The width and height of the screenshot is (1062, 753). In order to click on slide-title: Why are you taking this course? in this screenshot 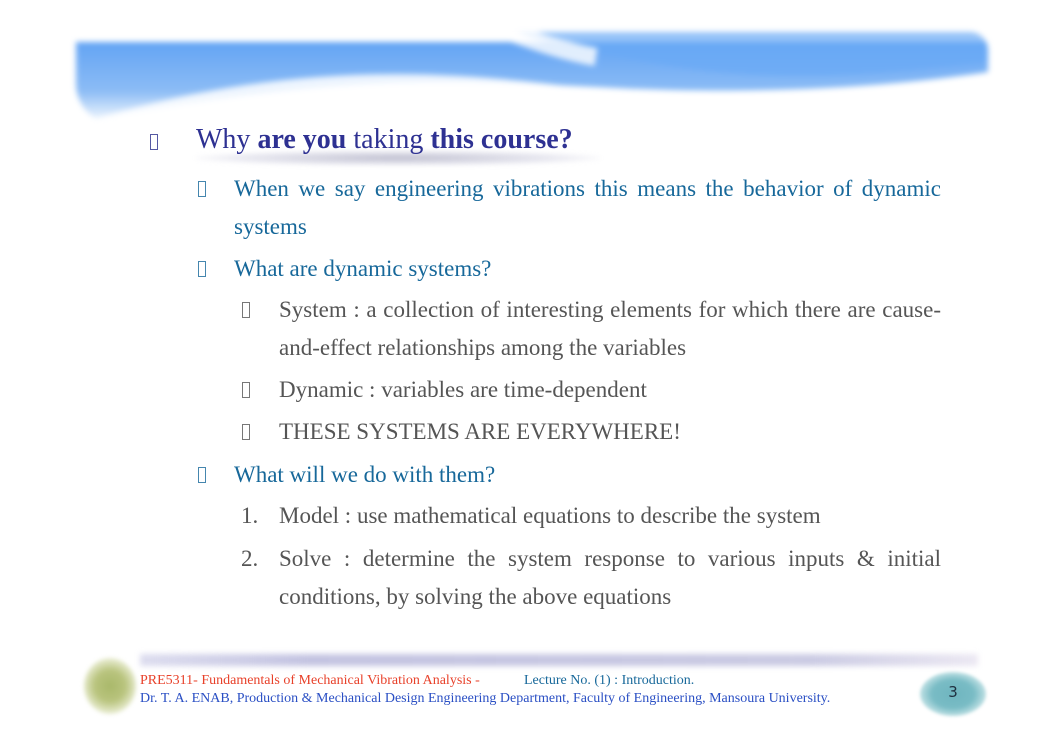, I will do `click(384, 140)`.